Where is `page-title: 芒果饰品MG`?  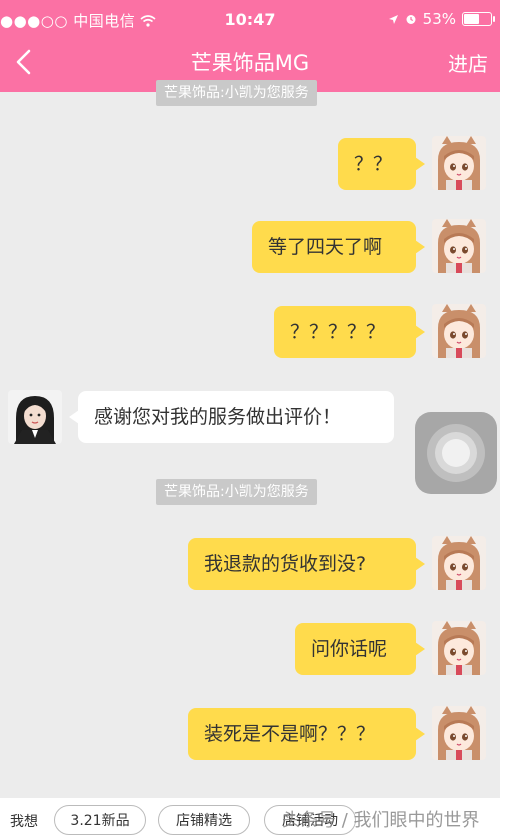
page-title: 芒果饰品MG is located at coordinates (250, 63).